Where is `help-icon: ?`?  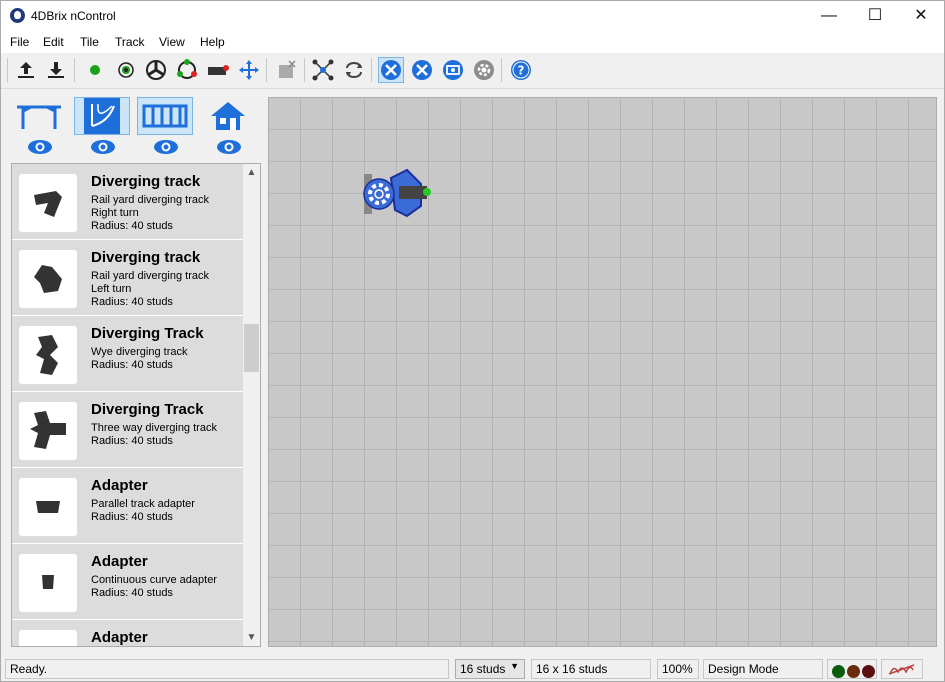
help-icon: ? is located at coordinates (521, 70).